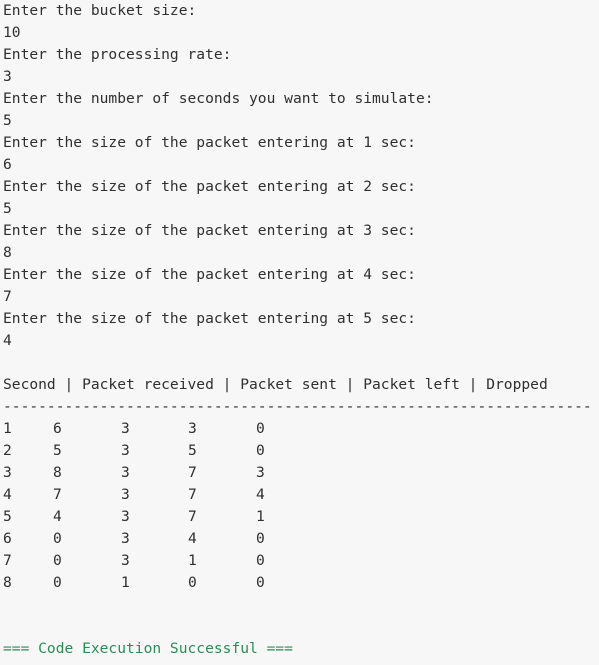 This screenshot has width=599, height=665. I want to click on cell-sent: 1, so click(125, 582).